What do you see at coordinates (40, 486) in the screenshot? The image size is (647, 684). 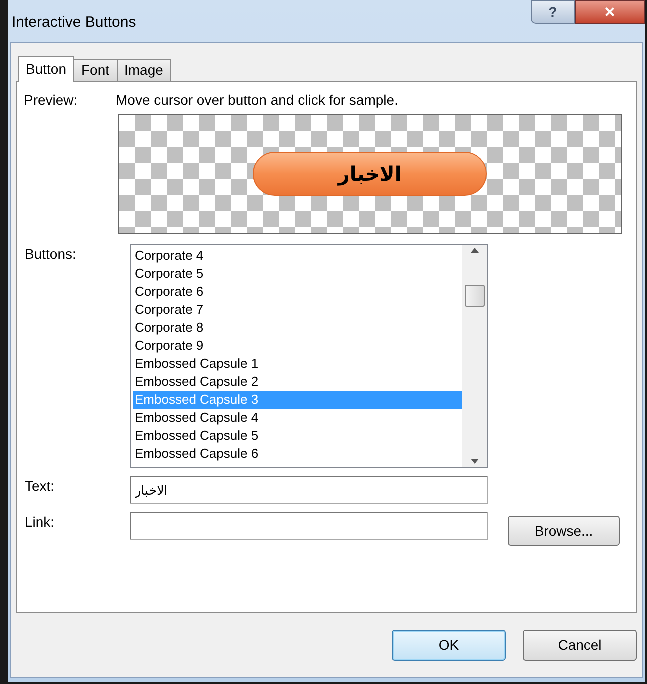 I see `text-label: Text:` at bounding box center [40, 486].